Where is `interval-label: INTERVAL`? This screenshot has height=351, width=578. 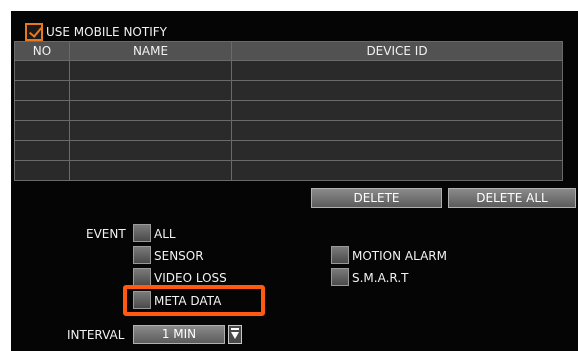 interval-label: INTERVAL is located at coordinates (96, 335).